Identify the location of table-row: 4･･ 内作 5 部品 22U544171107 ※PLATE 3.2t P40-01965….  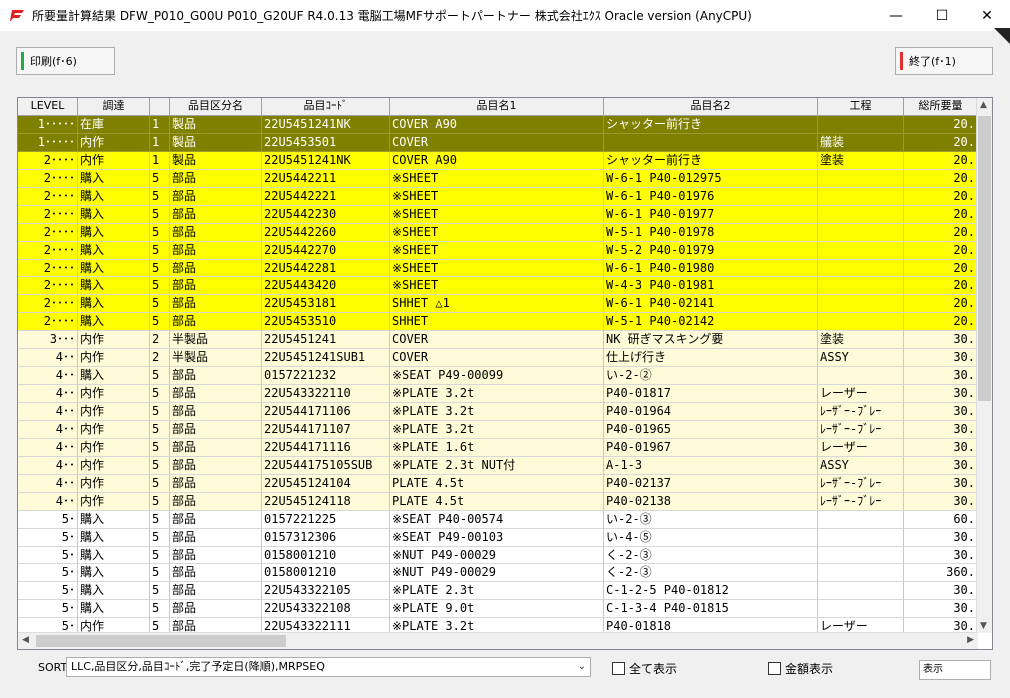
(498, 429).